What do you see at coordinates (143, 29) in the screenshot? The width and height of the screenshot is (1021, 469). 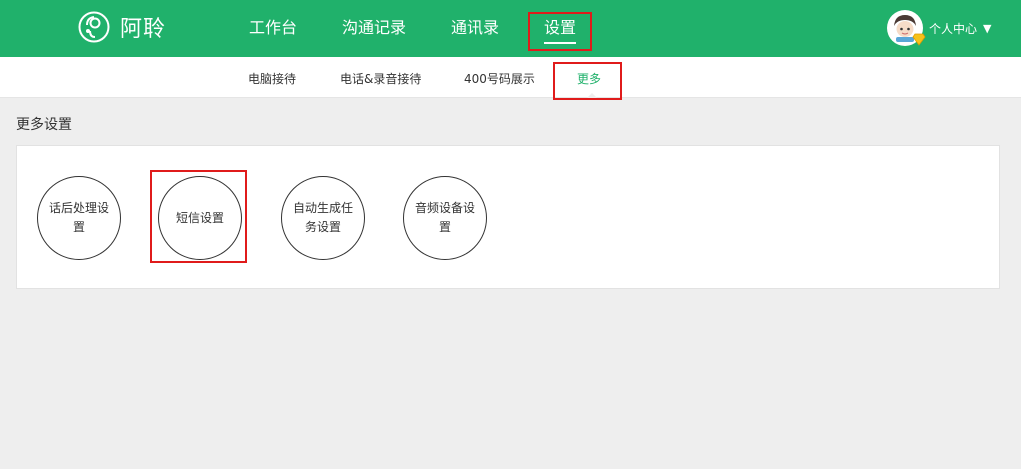 I see `app-name: 阿聆` at bounding box center [143, 29].